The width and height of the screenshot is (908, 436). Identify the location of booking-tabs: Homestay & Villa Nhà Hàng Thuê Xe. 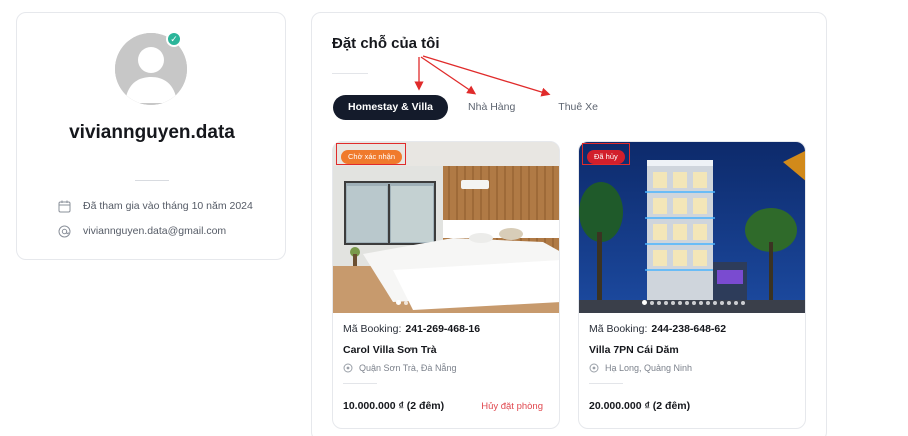
(474, 107).